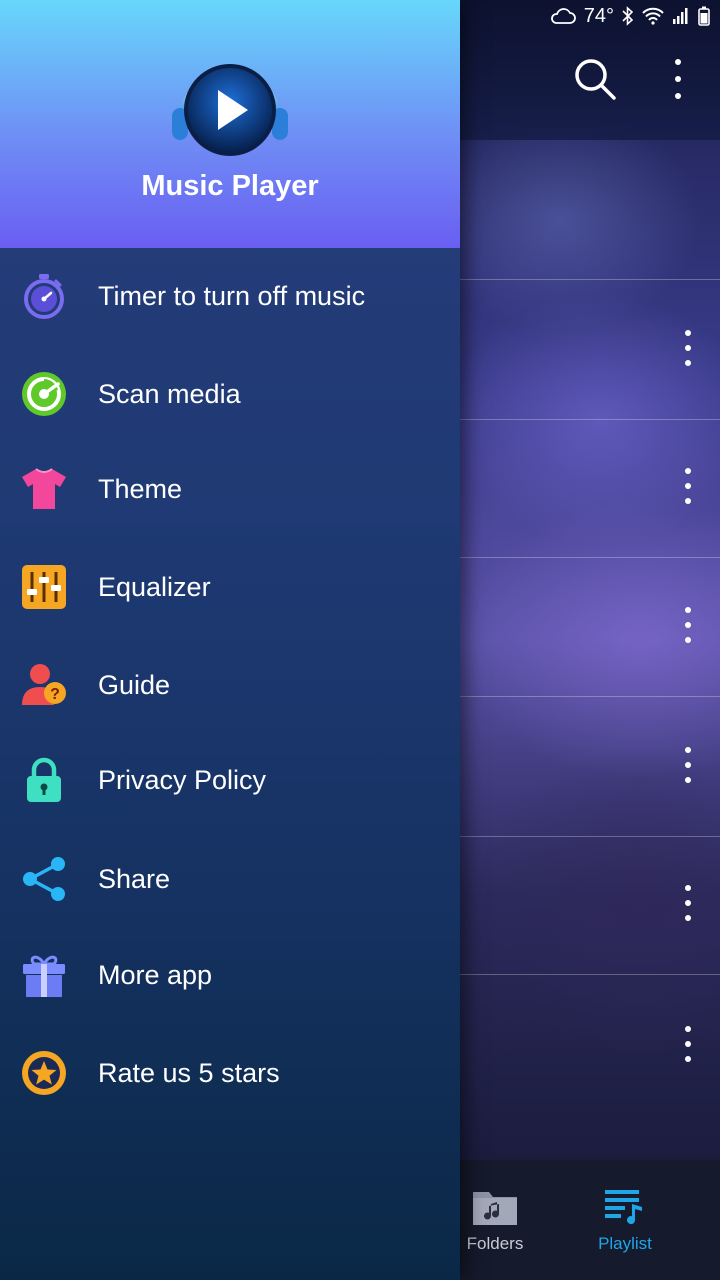  What do you see at coordinates (625, 1243) in the screenshot?
I see `tab-playlist-label: Playlist` at bounding box center [625, 1243].